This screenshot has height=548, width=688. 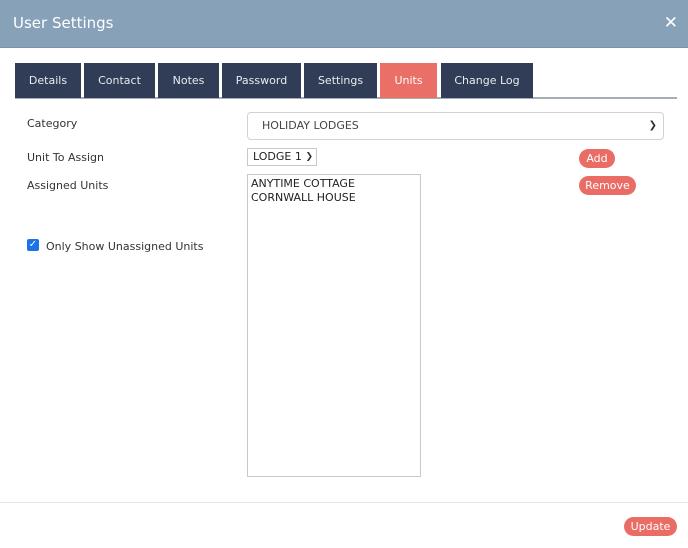 I want to click on assigned-units-label: Assigned Units, so click(x=68, y=185).